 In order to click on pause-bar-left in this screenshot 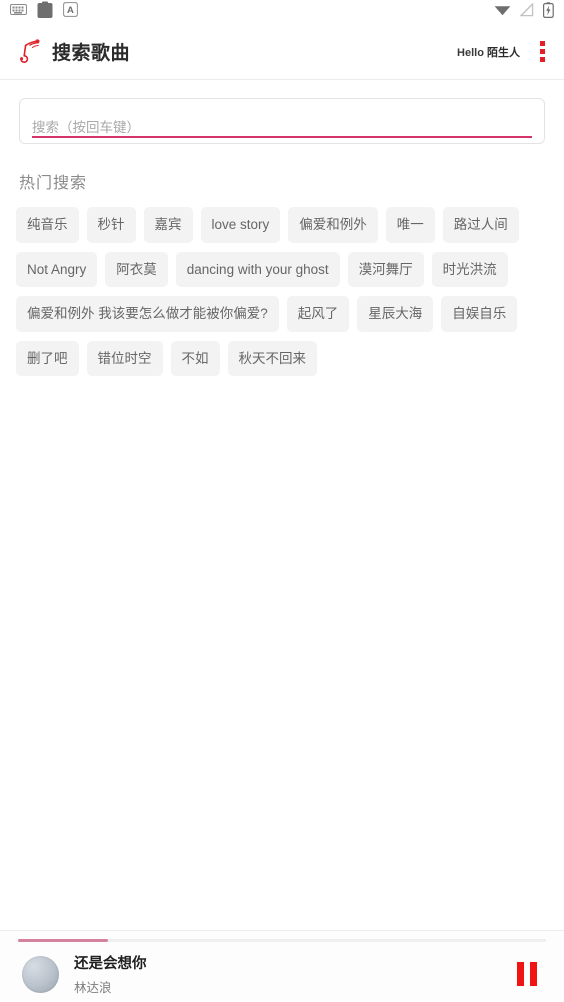, I will do `click(520, 974)`.